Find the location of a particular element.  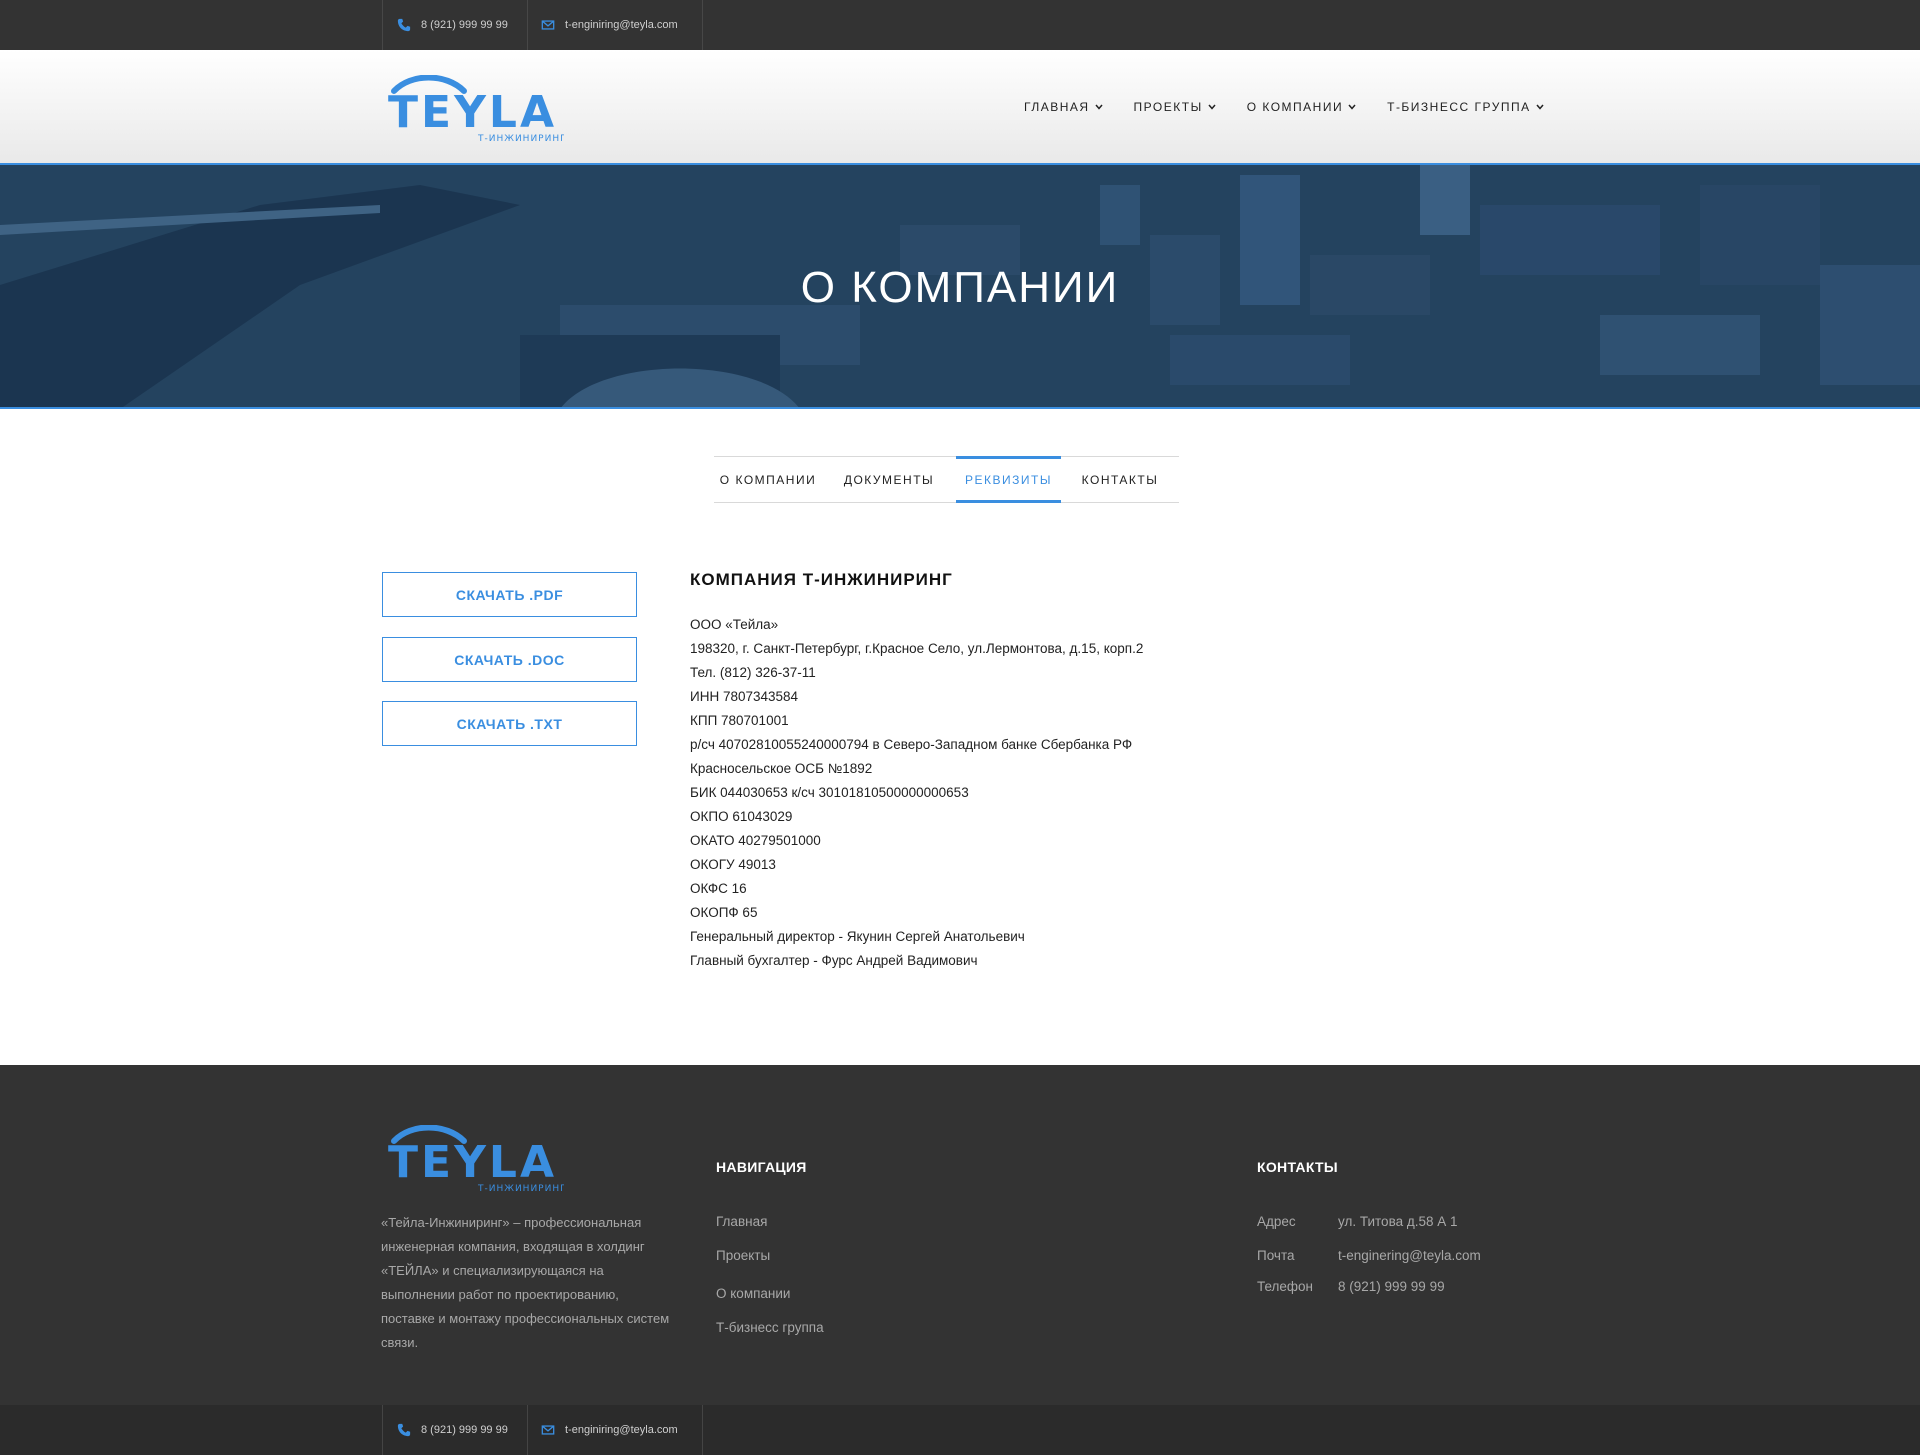

nav-item-business-group: Т-БИЗНЕСС ГРУППА is located at coordinates (1466, 107).